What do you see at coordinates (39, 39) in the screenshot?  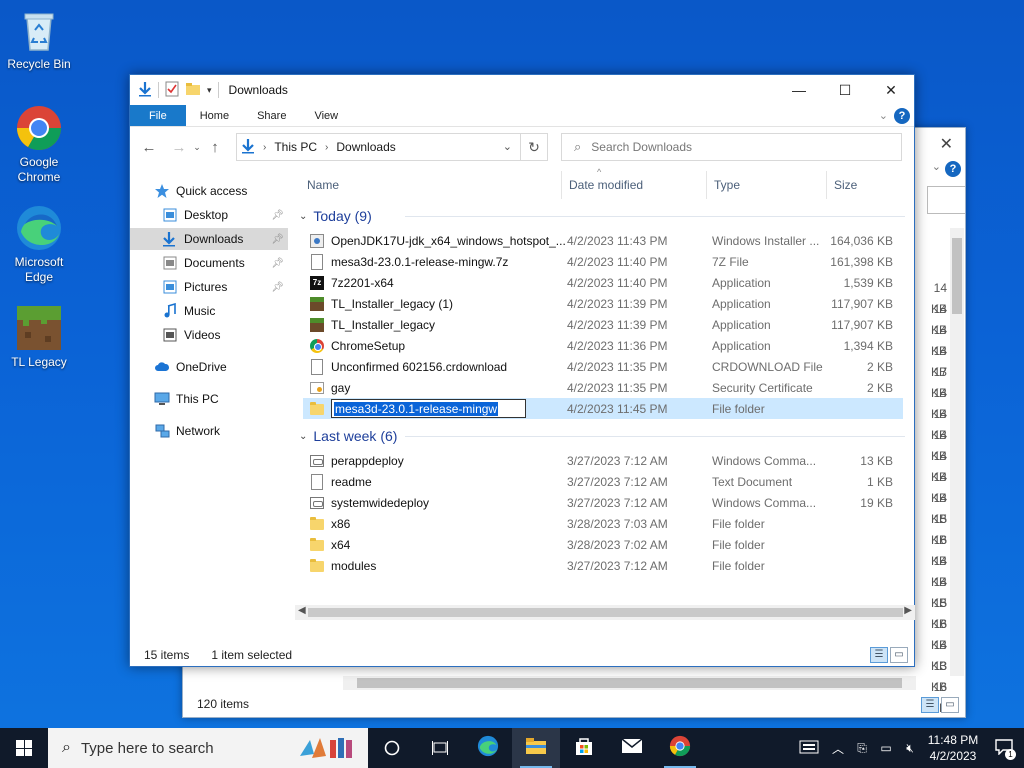 I see `desktop-icon-recycle-bin: Recycle Bin` at bounding box center [39, 39].